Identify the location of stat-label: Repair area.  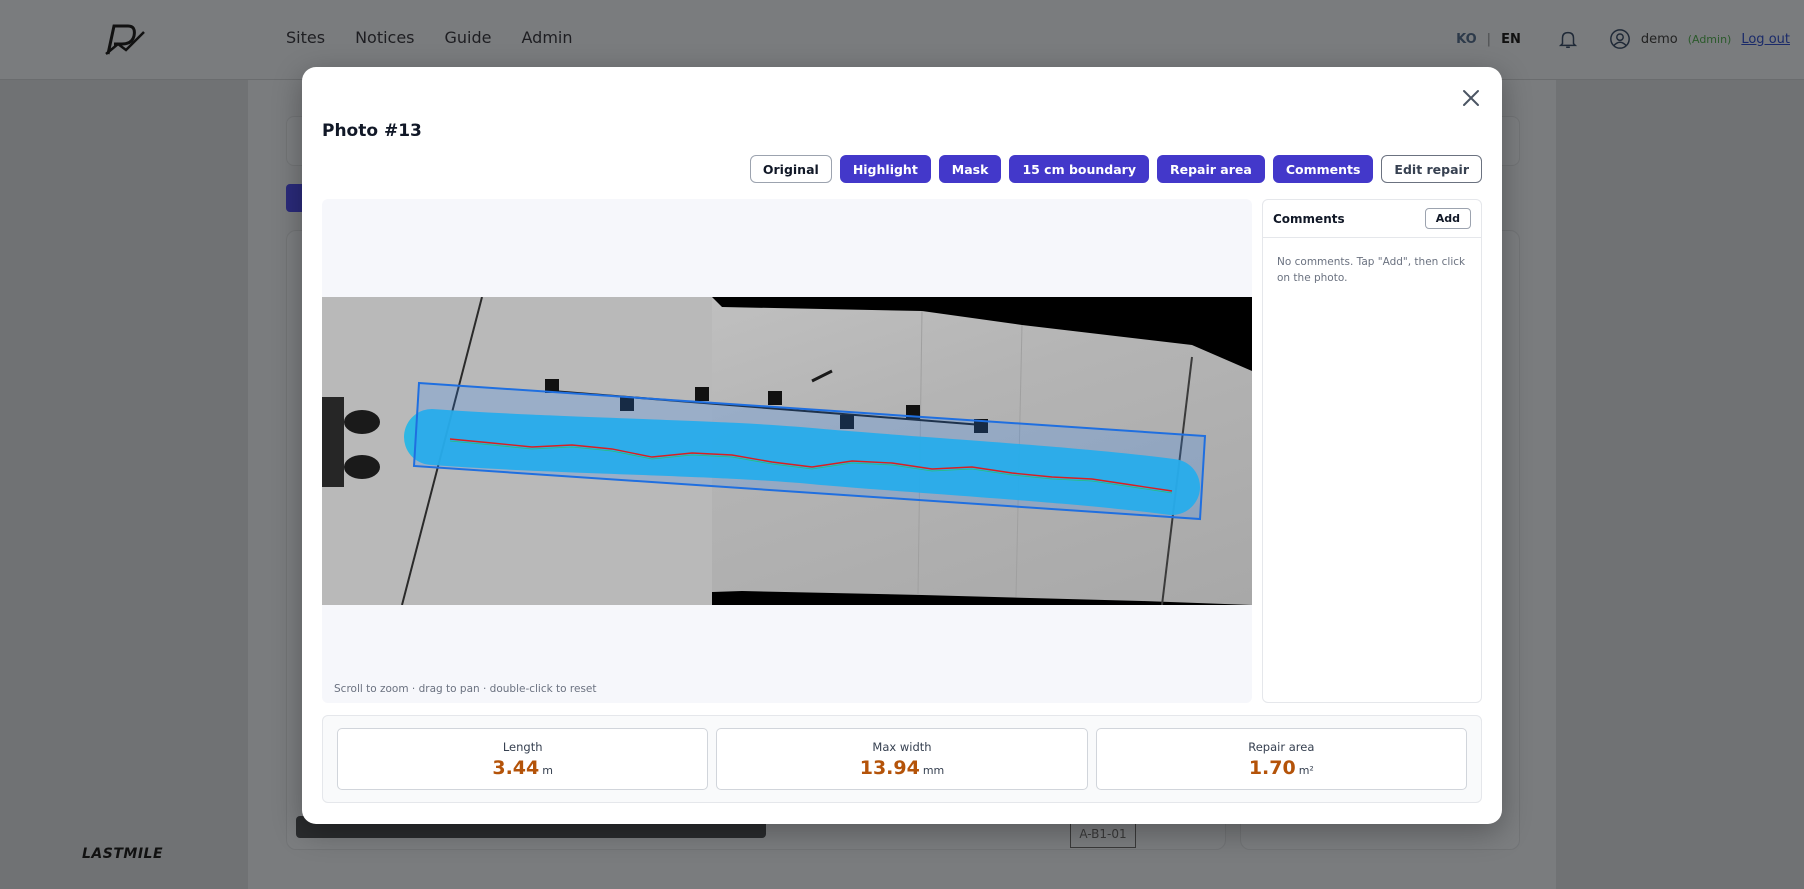
(1281, 746).